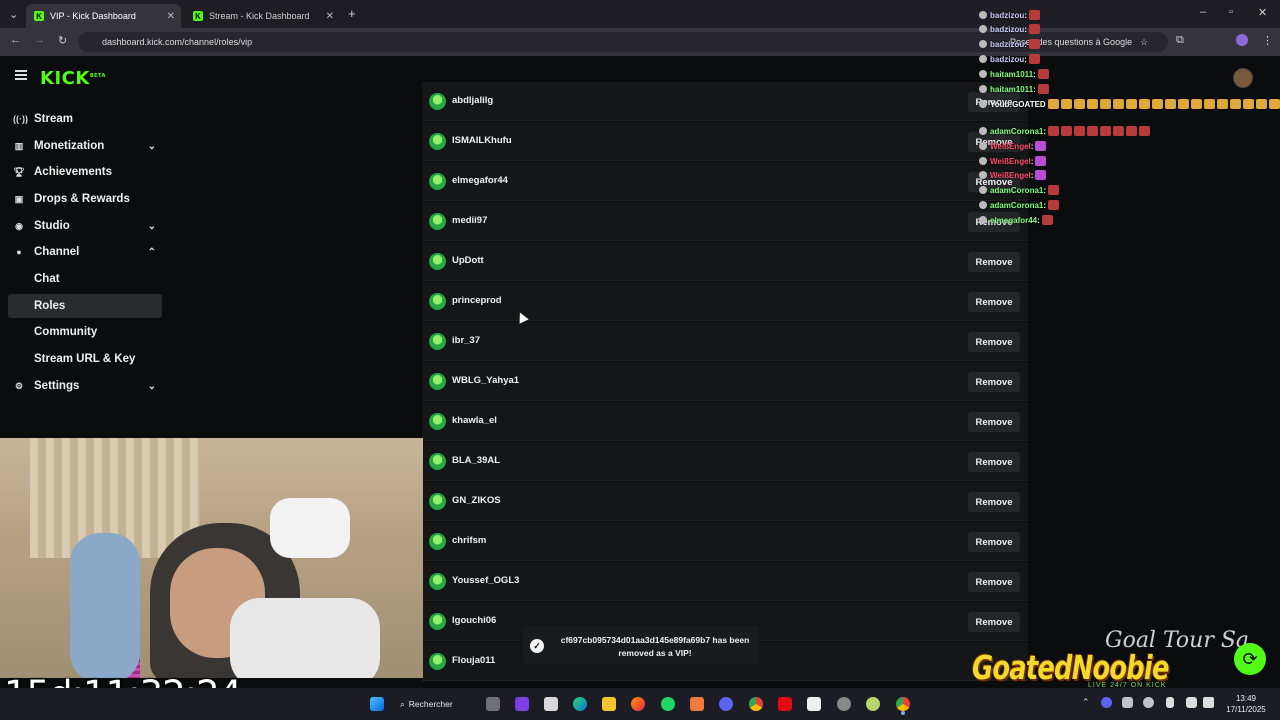 This screenshot has height=720, width=1280. What do you see at coordinates (1170, 702) in the screenshot?
I see `microphone-icon` at bounding box center [1170, 702].